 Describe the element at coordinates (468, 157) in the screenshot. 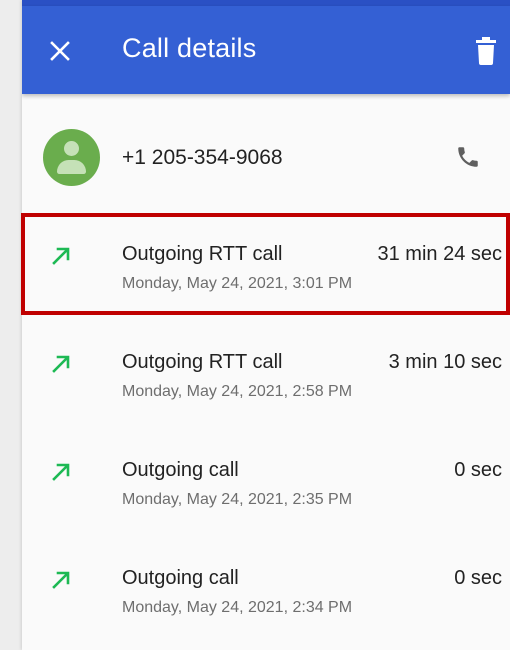

I see `phone-icon` at that location.